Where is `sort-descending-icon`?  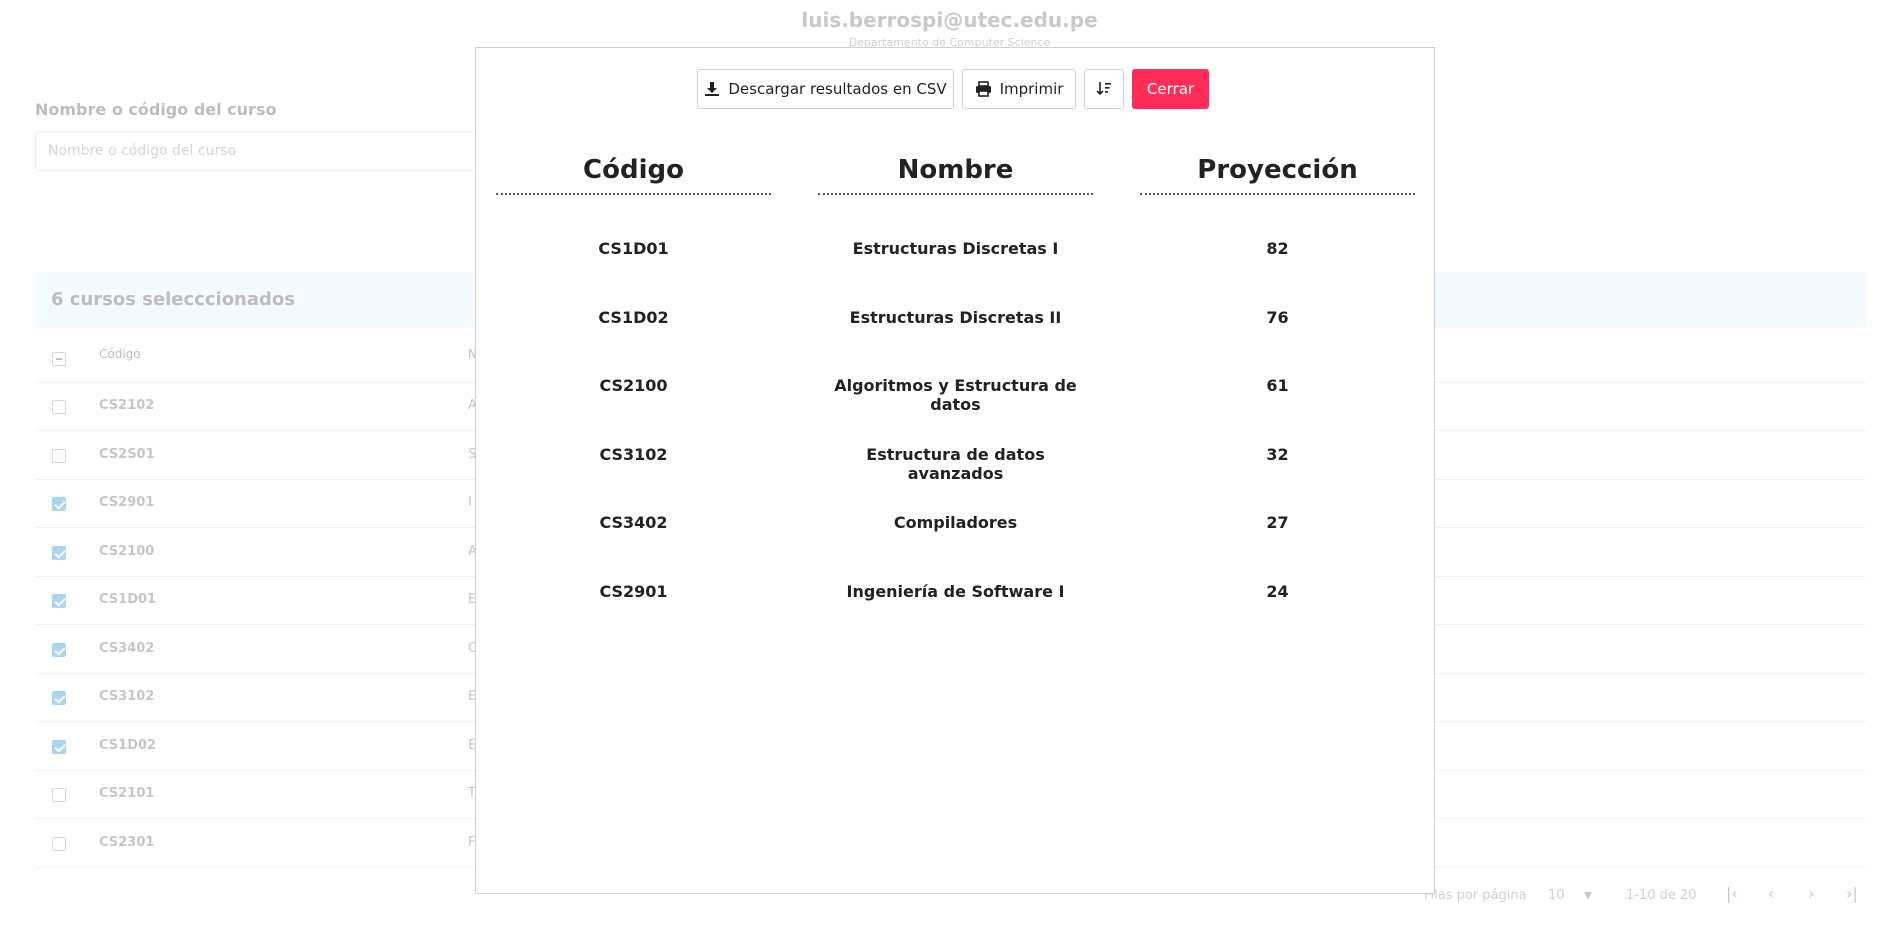
sort-descending-icon is located at coordinates (1104, 89).